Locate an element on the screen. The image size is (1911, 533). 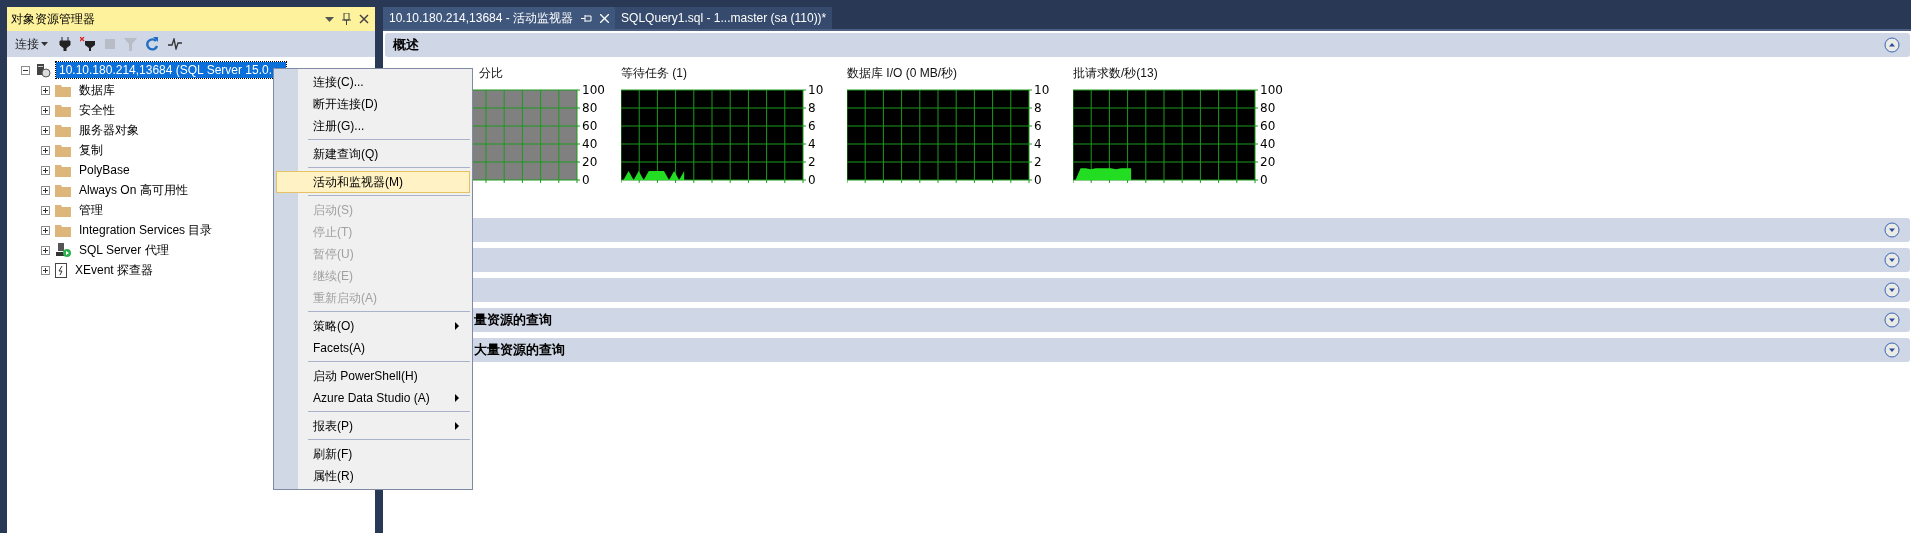
tree-item: Integration Services 目录 is located at coordinates (146, 230).